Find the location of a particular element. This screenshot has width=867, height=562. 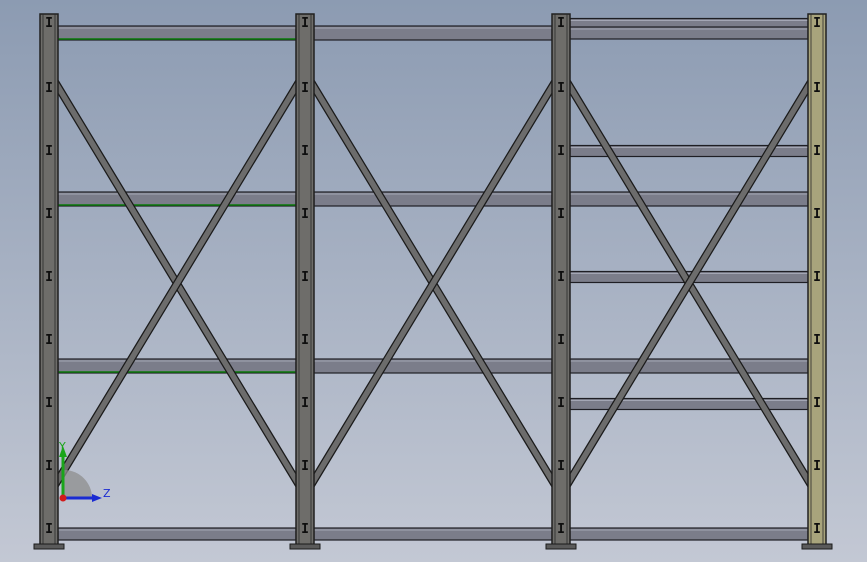

z-axis-arrow is located at coordinates (97, 498).